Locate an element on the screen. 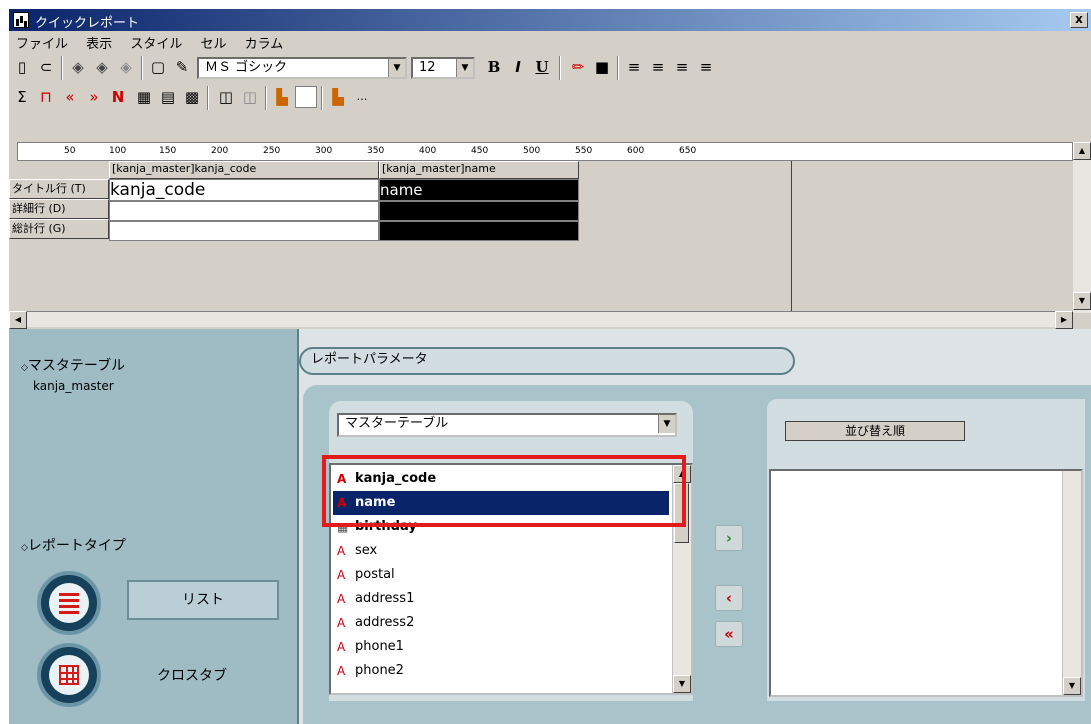 This screenshot has height=724, width=1091. ruler-tick-label: 400 is located at coordinates (428, 151).